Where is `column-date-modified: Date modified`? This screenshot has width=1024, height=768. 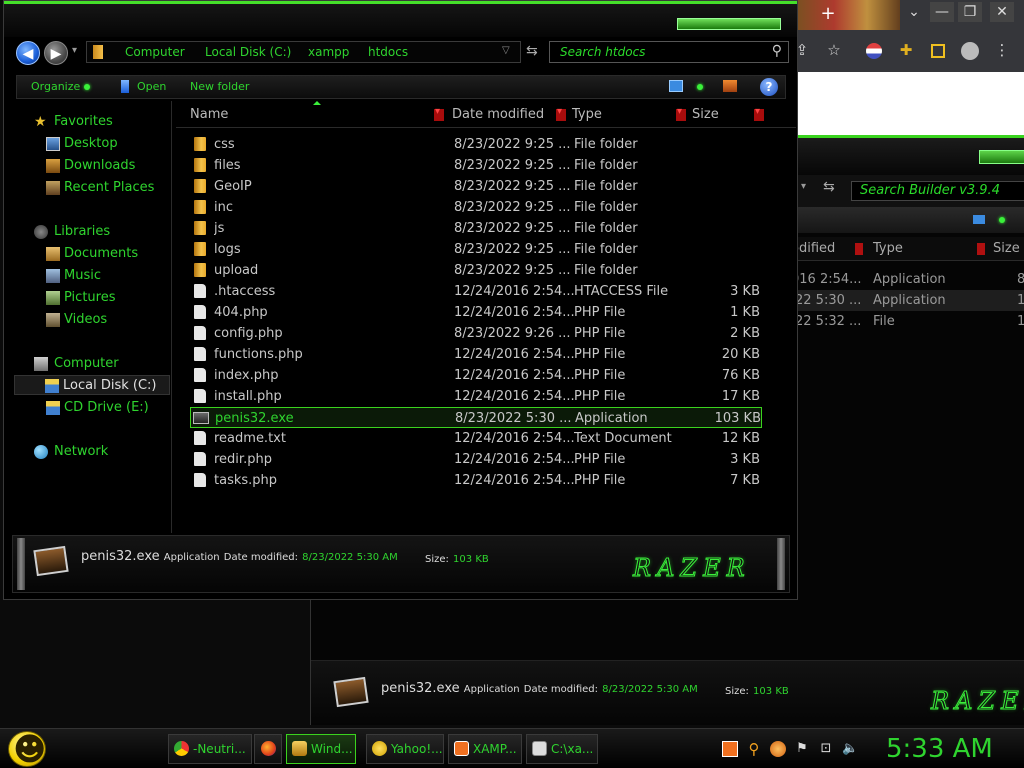
column-date-modified: Date modified is located at coordinates (506, 115).